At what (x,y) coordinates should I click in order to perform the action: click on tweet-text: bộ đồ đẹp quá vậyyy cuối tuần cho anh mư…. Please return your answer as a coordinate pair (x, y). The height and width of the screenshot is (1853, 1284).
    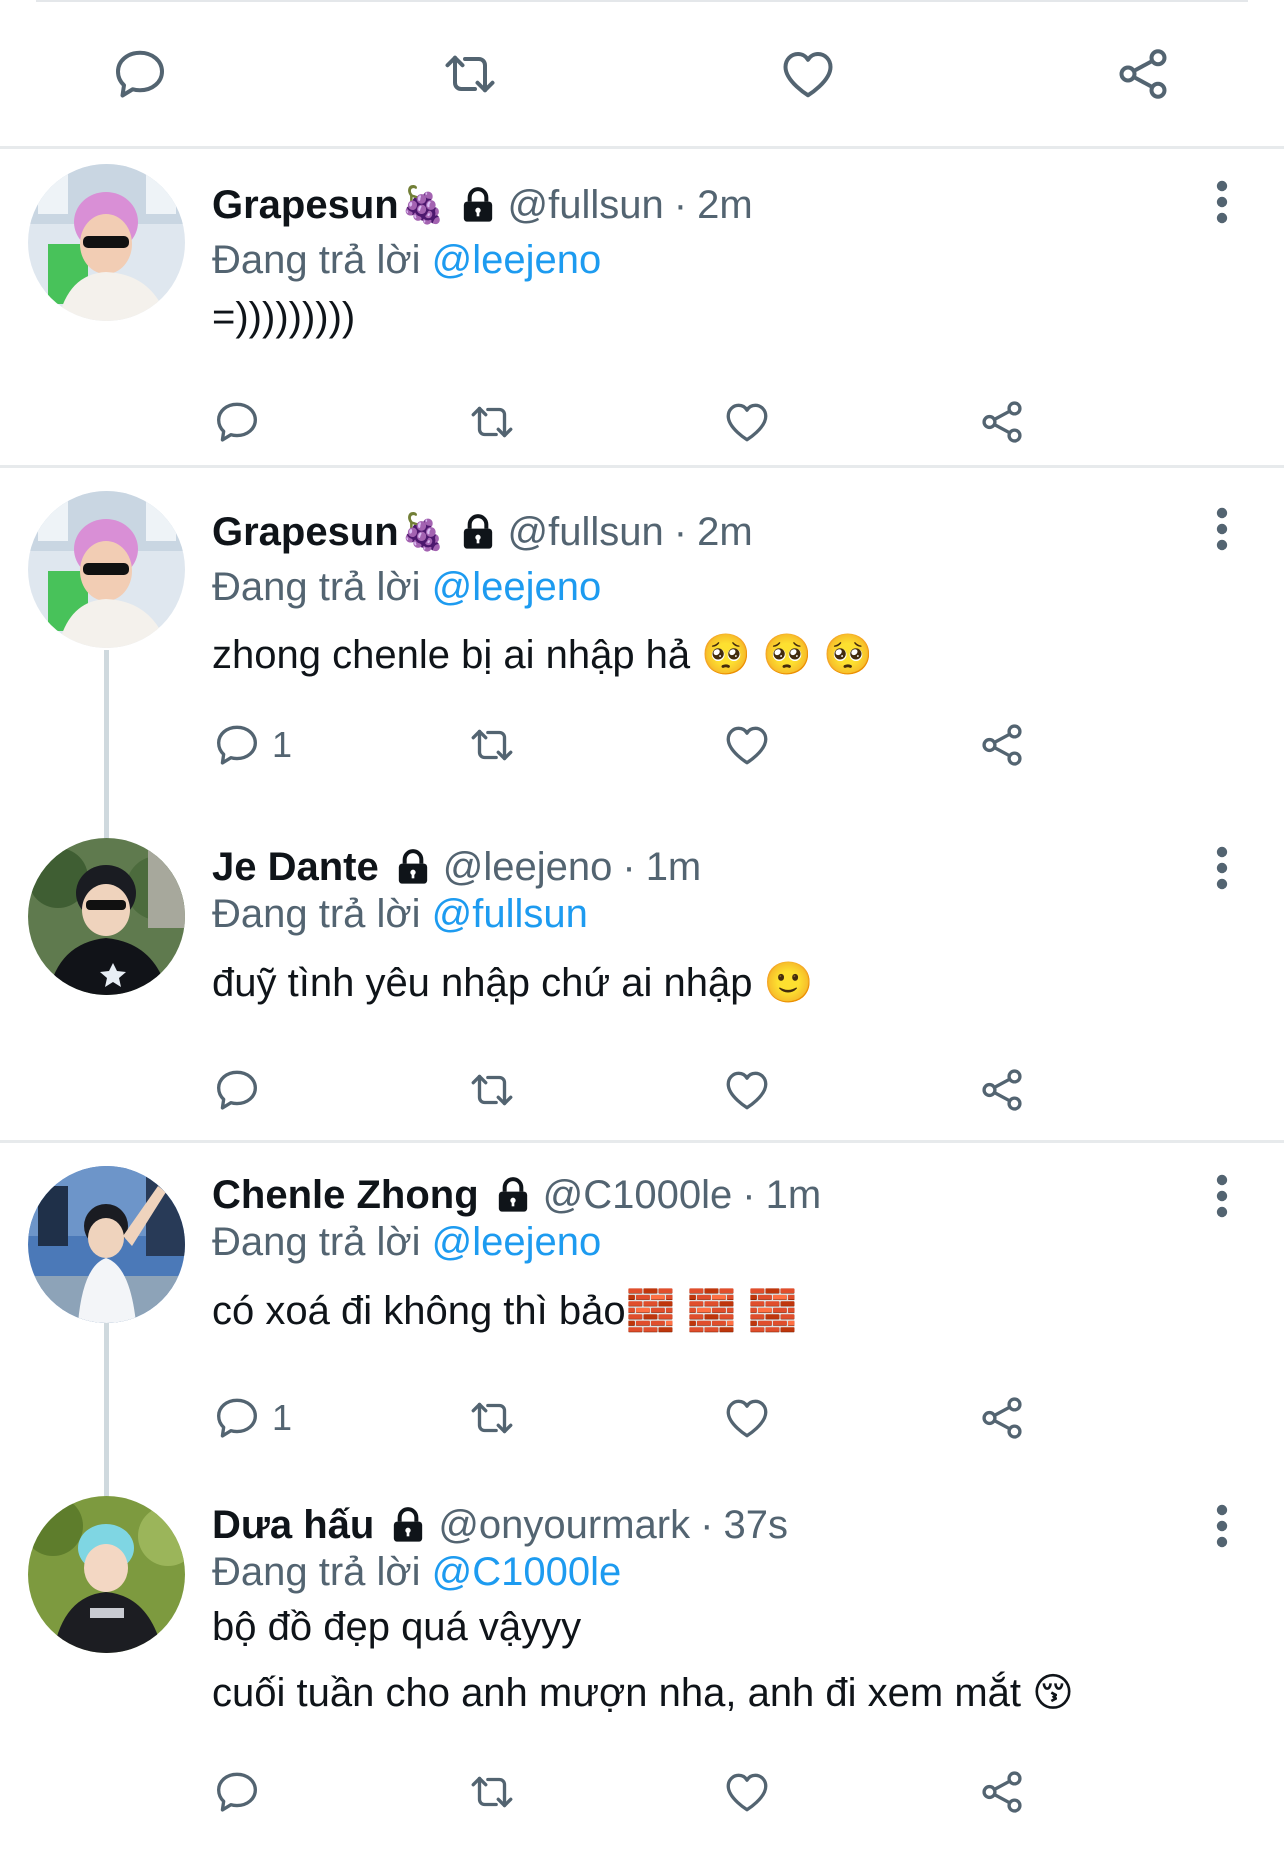
    Looking at the image, I should click on (643, 1660).